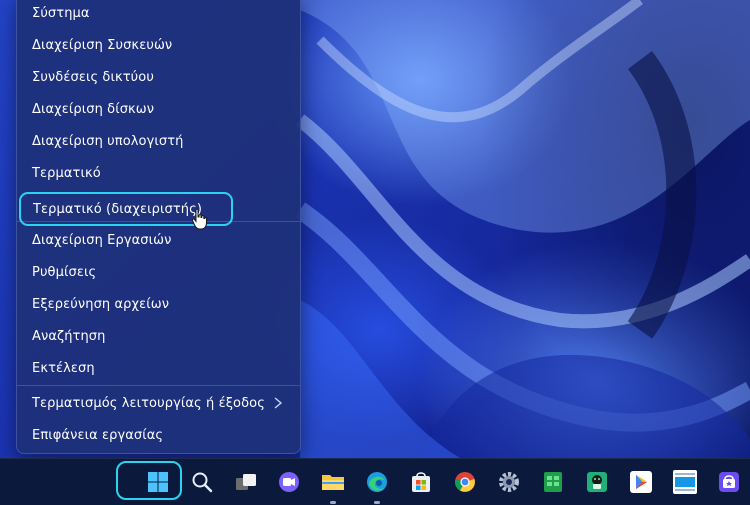 This screenshot has width=750, height=505. I want to click on chat-button, so click(289, 482).